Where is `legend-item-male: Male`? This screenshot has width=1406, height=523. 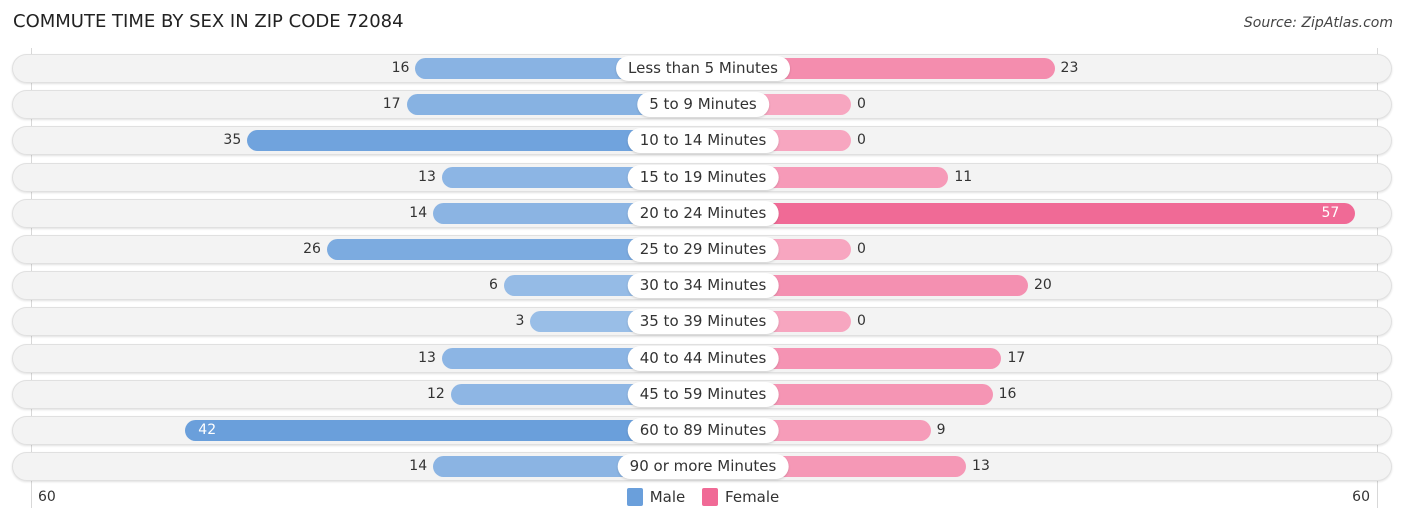
legend-item-male: Male is located at coordinates (656, 497).